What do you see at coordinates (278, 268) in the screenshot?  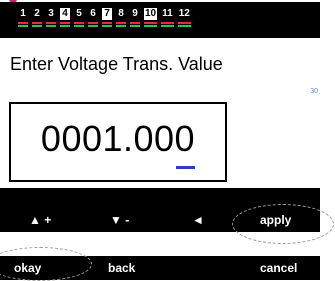 I see `cancel-button: cancel` at bounding box center [278, 268].